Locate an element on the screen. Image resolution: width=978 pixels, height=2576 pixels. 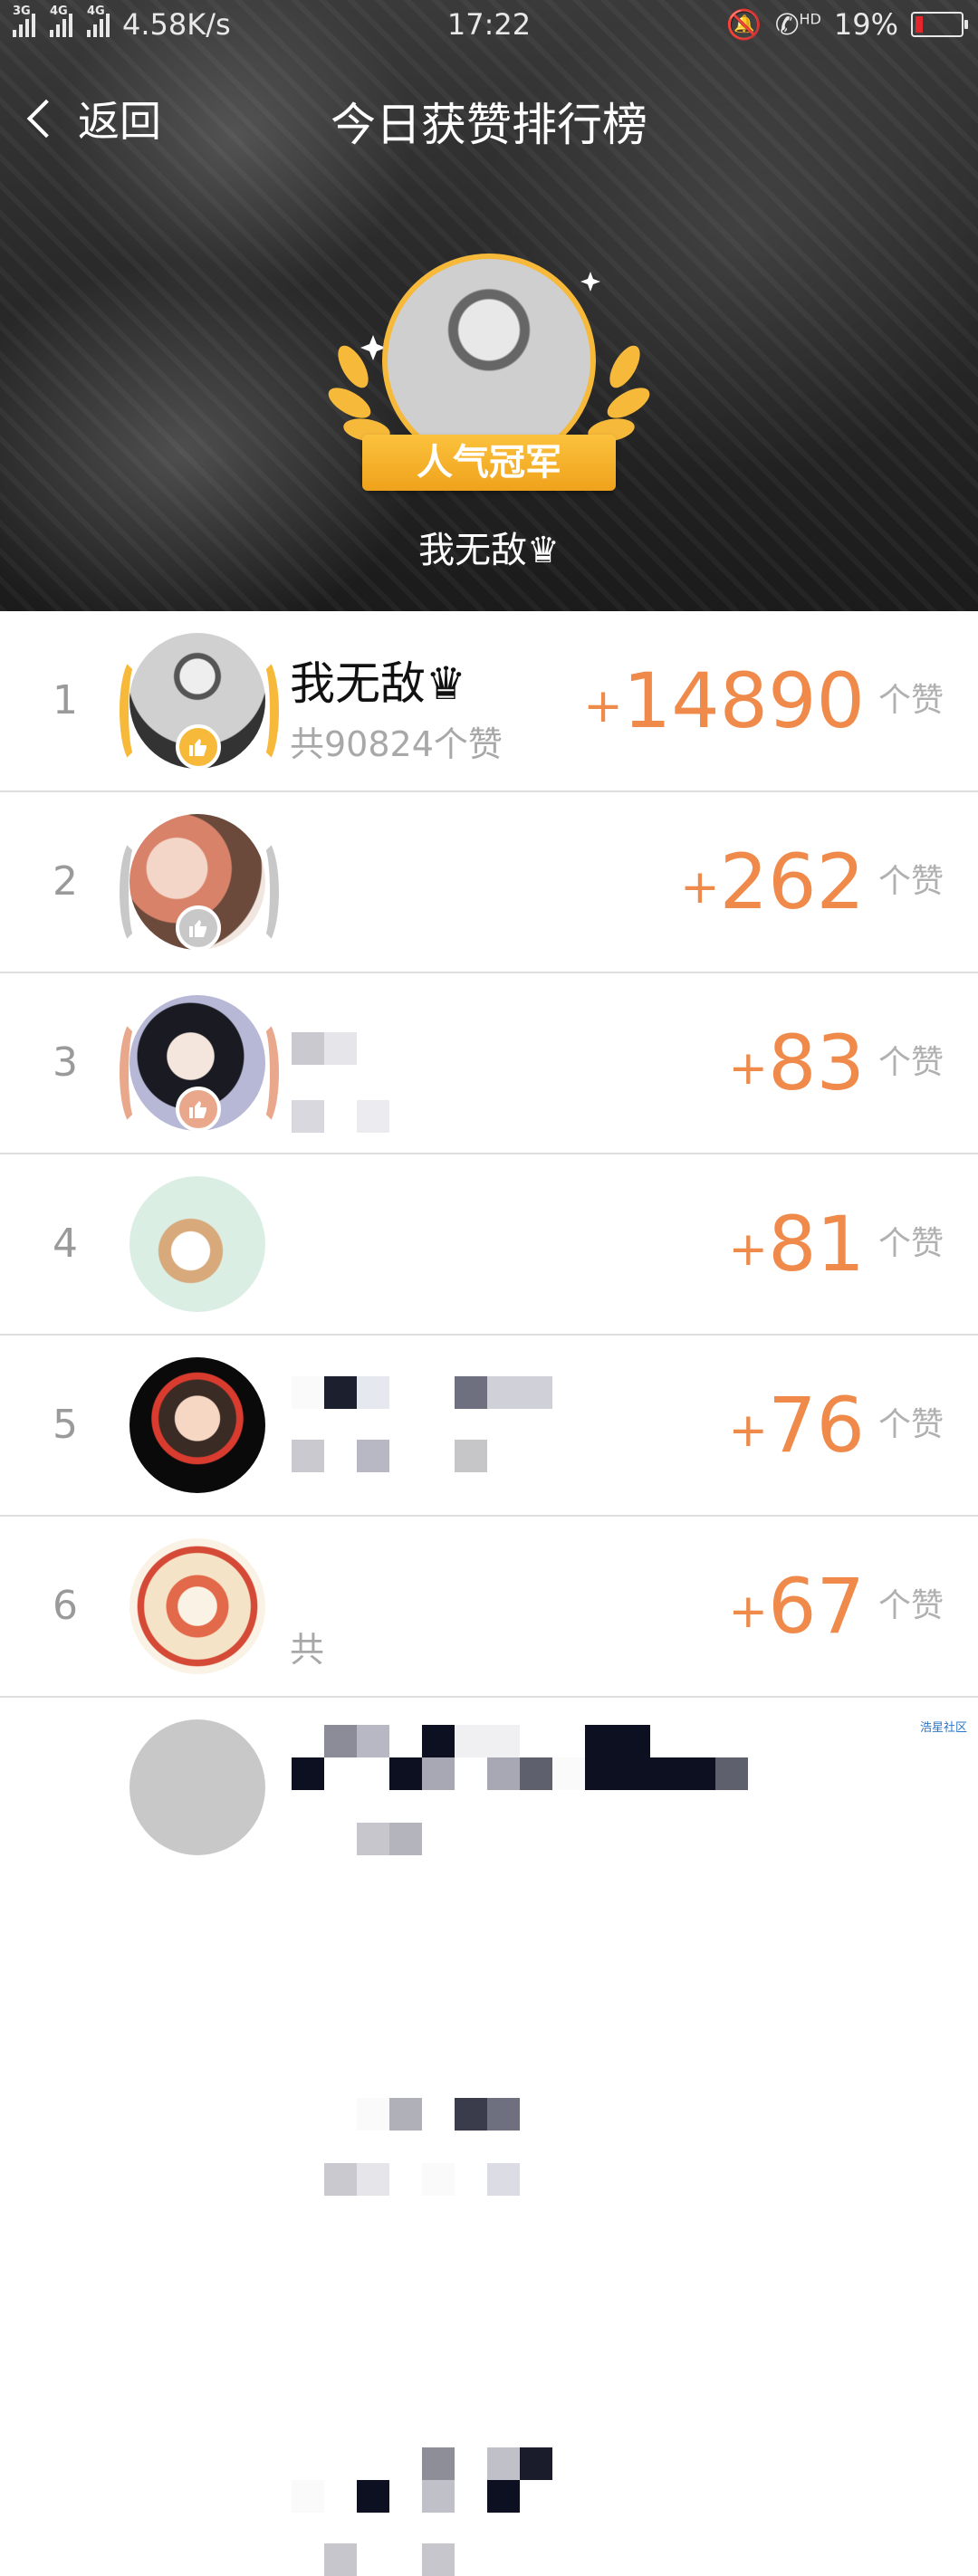
thumbs-up-bronze-icon is located at coordinates (199, 1109).